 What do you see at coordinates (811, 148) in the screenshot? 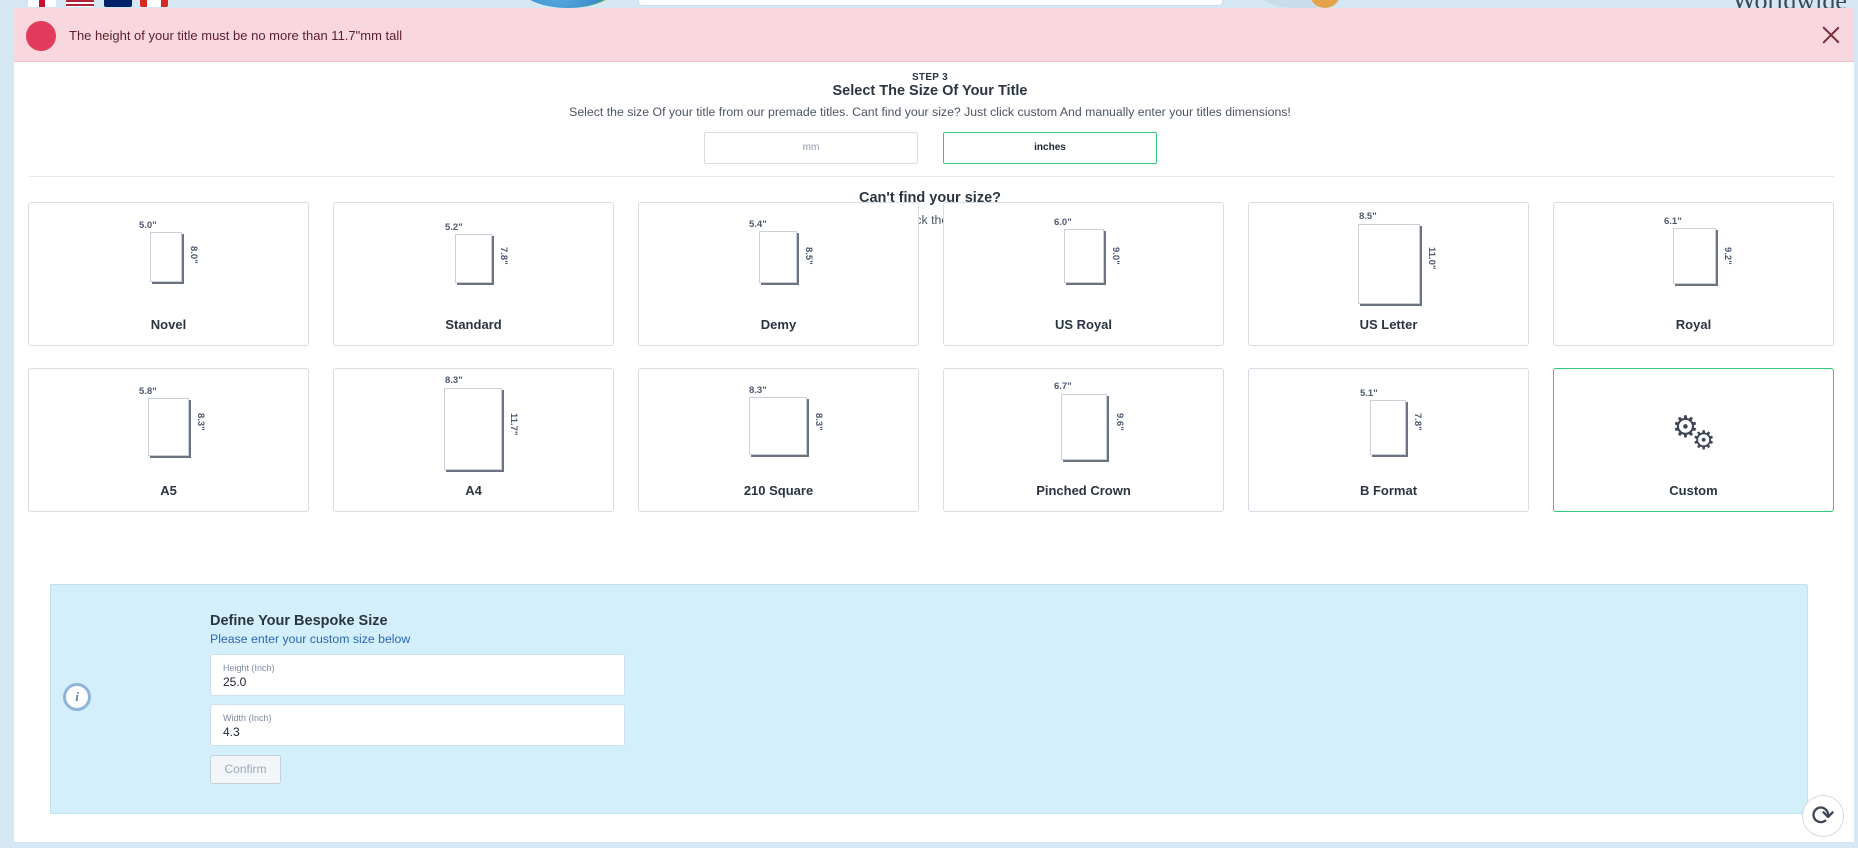
I see `unit-mm-button: mm` at bounding box center [811, 148].